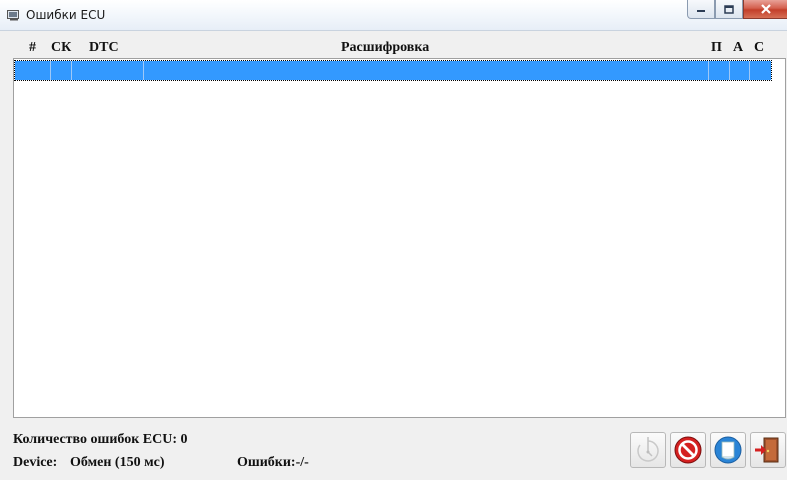  Describe the element at coordinates (759, 48) in the screenshot. I see `column-header-c: С` at that location.